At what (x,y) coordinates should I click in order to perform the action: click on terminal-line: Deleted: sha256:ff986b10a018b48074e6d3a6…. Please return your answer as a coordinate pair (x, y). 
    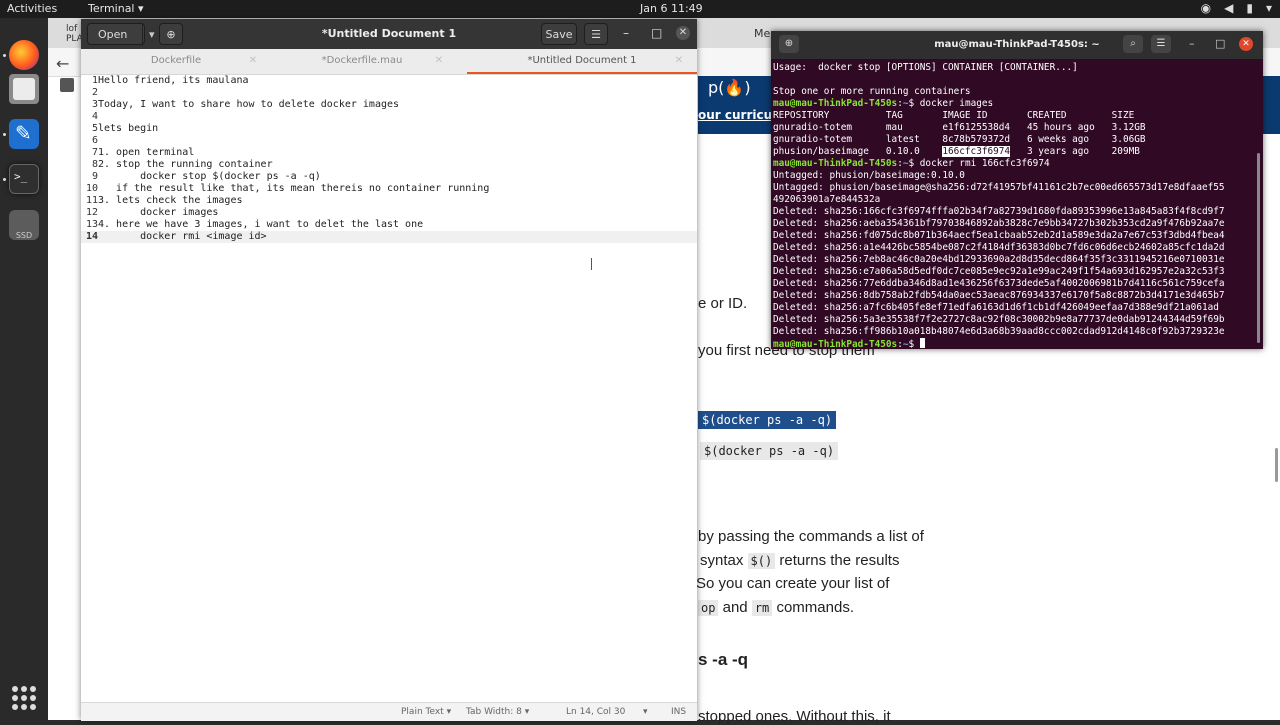
    Looking at the image, I should click on (999, 331).